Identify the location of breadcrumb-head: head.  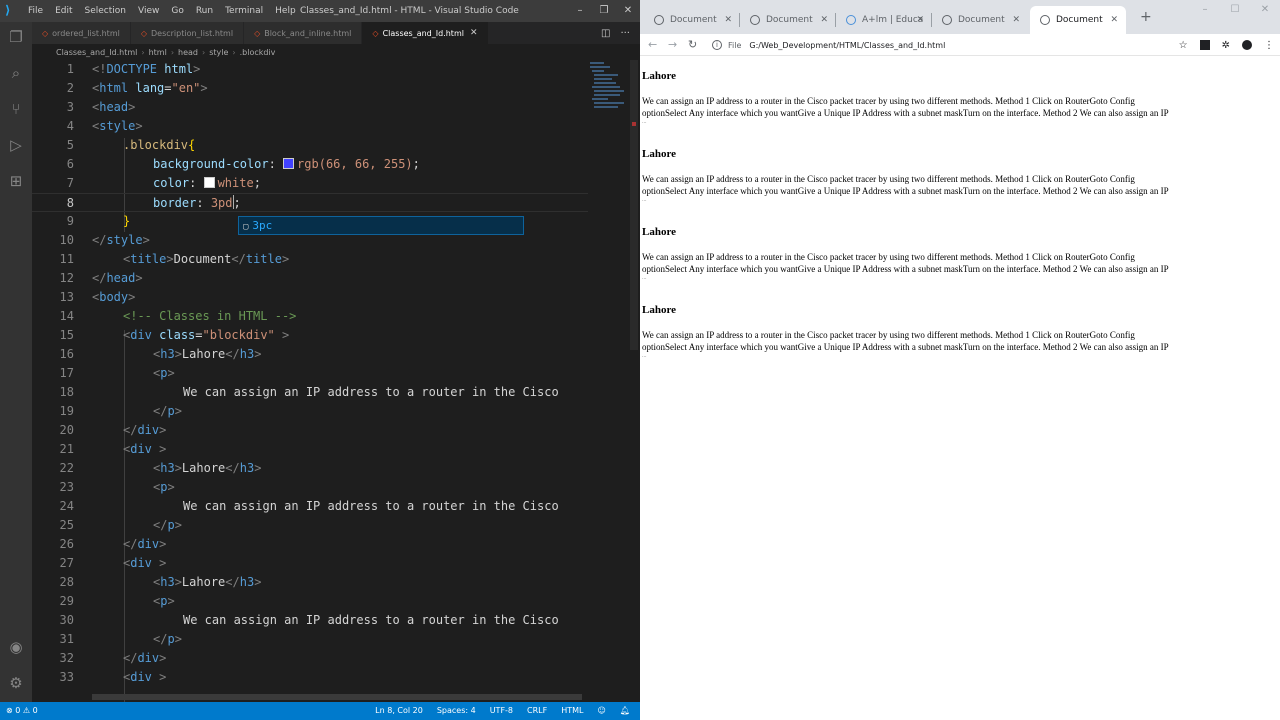
(188, 52).